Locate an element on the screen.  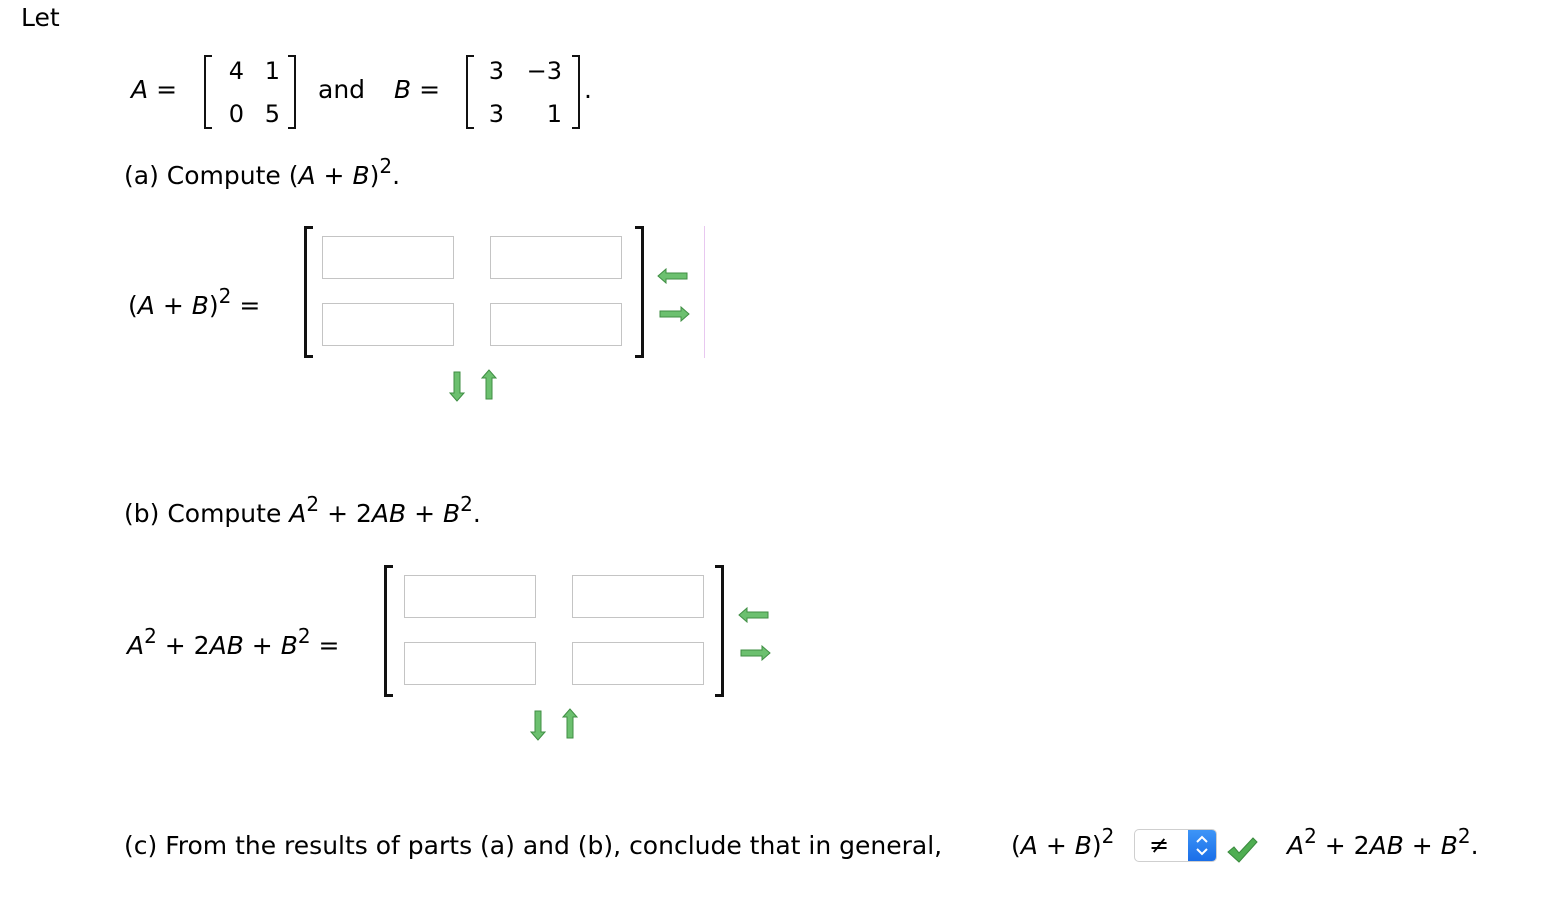
part-c-lhs: (A + B)2 is located at coordinates (1063, 842).